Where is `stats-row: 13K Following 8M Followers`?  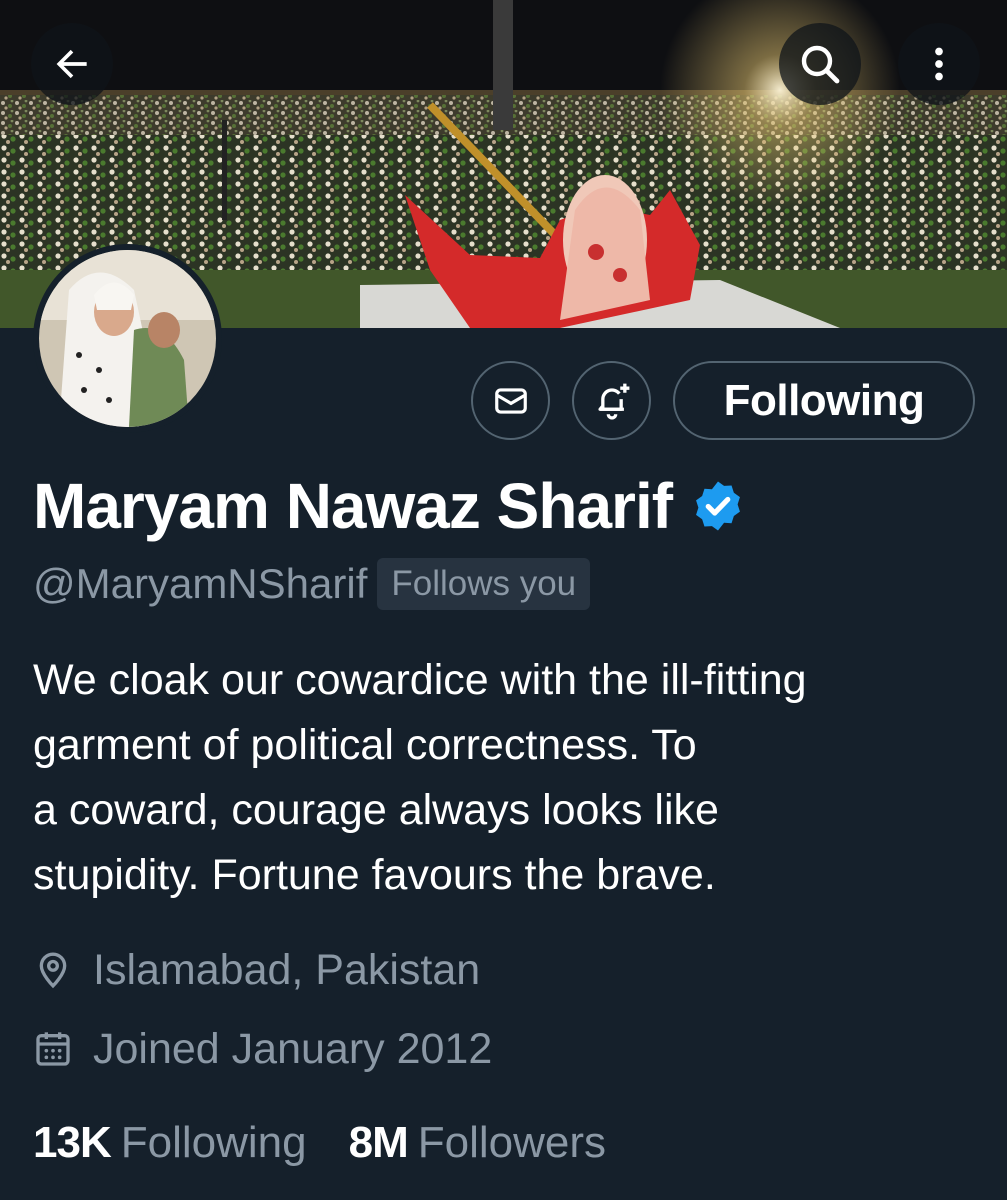
stats-row: 13K Following 8M Followers is located at coordinates (319, 1143).